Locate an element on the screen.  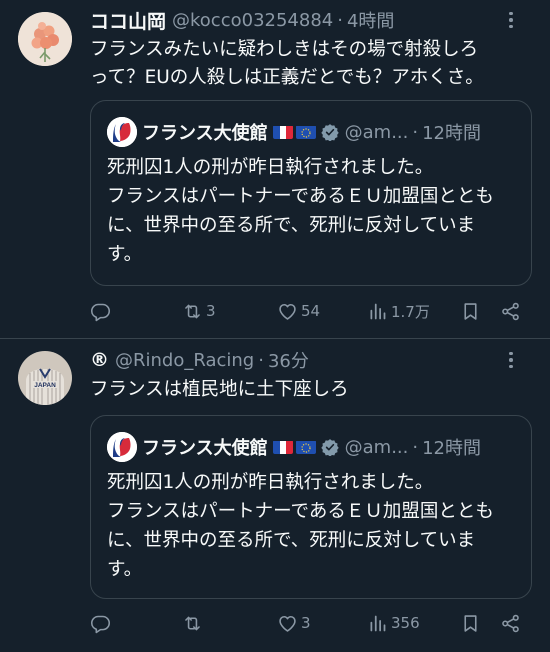
tweet-text-line: フランスは植民地に土下座しろ is located at coordinates (219, 389).